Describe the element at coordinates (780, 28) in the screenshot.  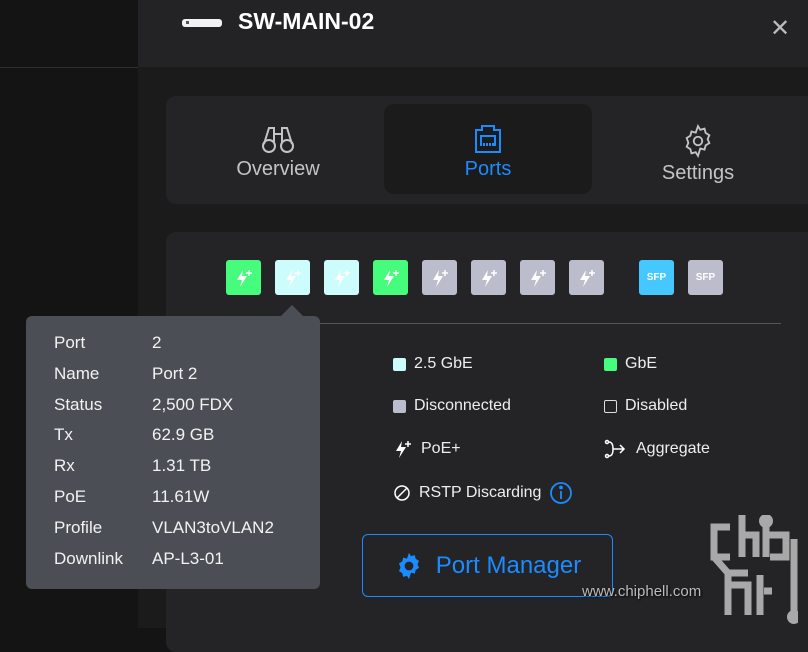
I see `close-button: ✕` at that location.